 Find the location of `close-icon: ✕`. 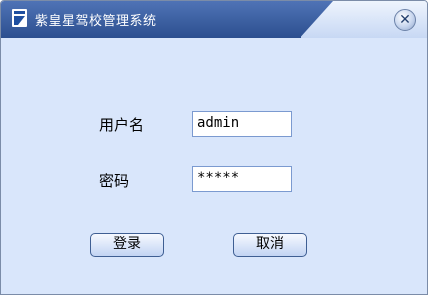

close-icon: ✕ is located at coordinates (405, 20).